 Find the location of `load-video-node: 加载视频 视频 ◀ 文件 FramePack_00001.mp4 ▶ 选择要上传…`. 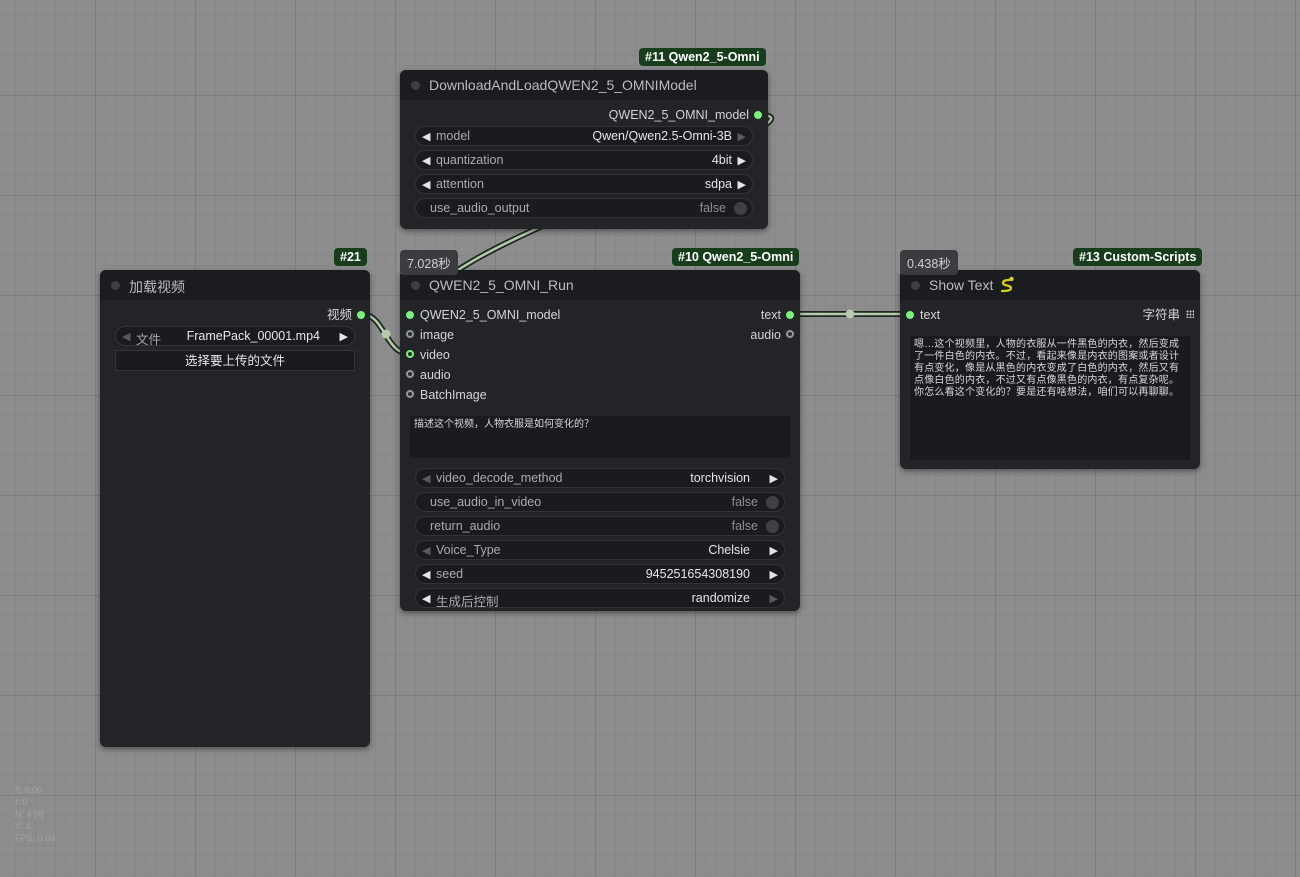

load-video-node: 加载视频 视频 ◀ 文件 FramePack_00001.mp4 ▶ 选择要上传… is located at coordinates (235, 508).